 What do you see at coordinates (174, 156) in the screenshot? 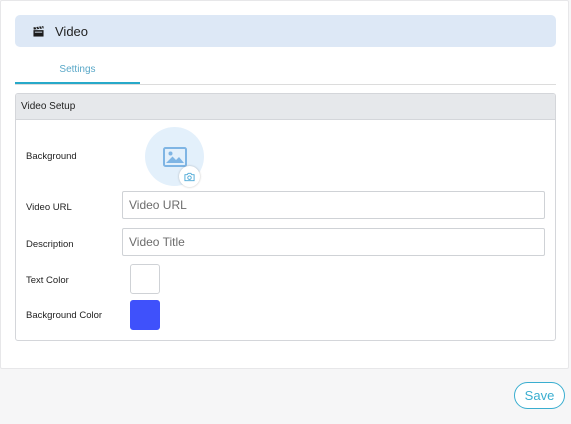
I see `image-placeholder-icon` at bounding box center [174, 156].